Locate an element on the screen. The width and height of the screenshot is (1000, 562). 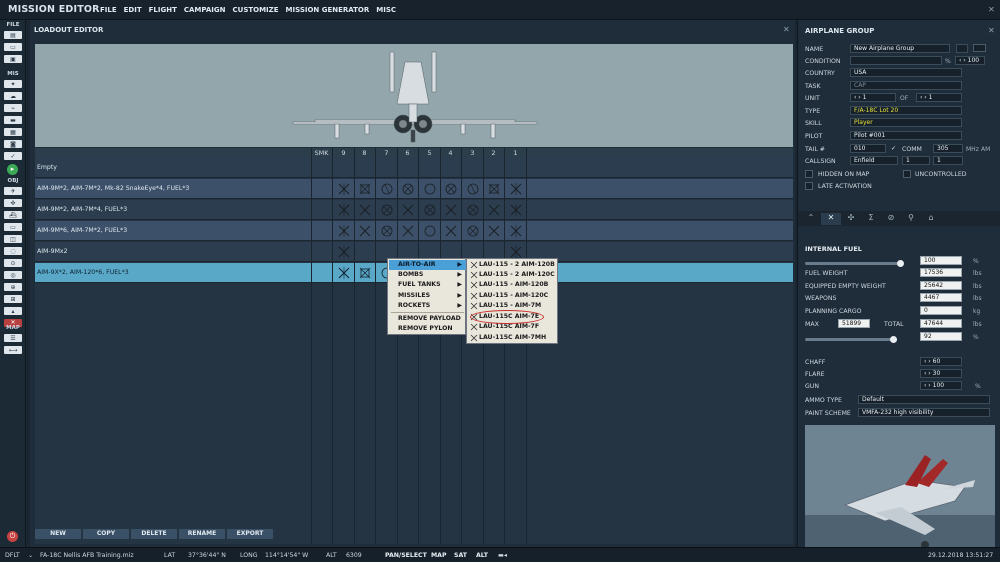
airplane-group-icon: ✈ is located at coordinates (13, 191).